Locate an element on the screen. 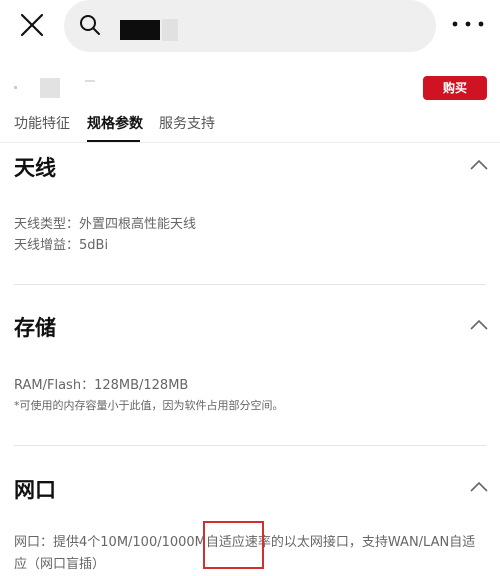 The height and width of the screenshot is (576, 500). search-input is located at coordinates (250, 26).